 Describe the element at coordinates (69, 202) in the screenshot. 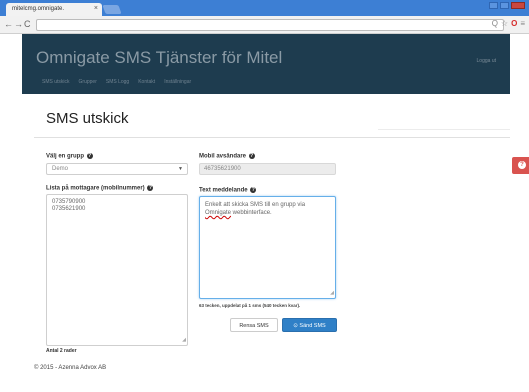

I see `recipient-line: 0735790900` at that location.